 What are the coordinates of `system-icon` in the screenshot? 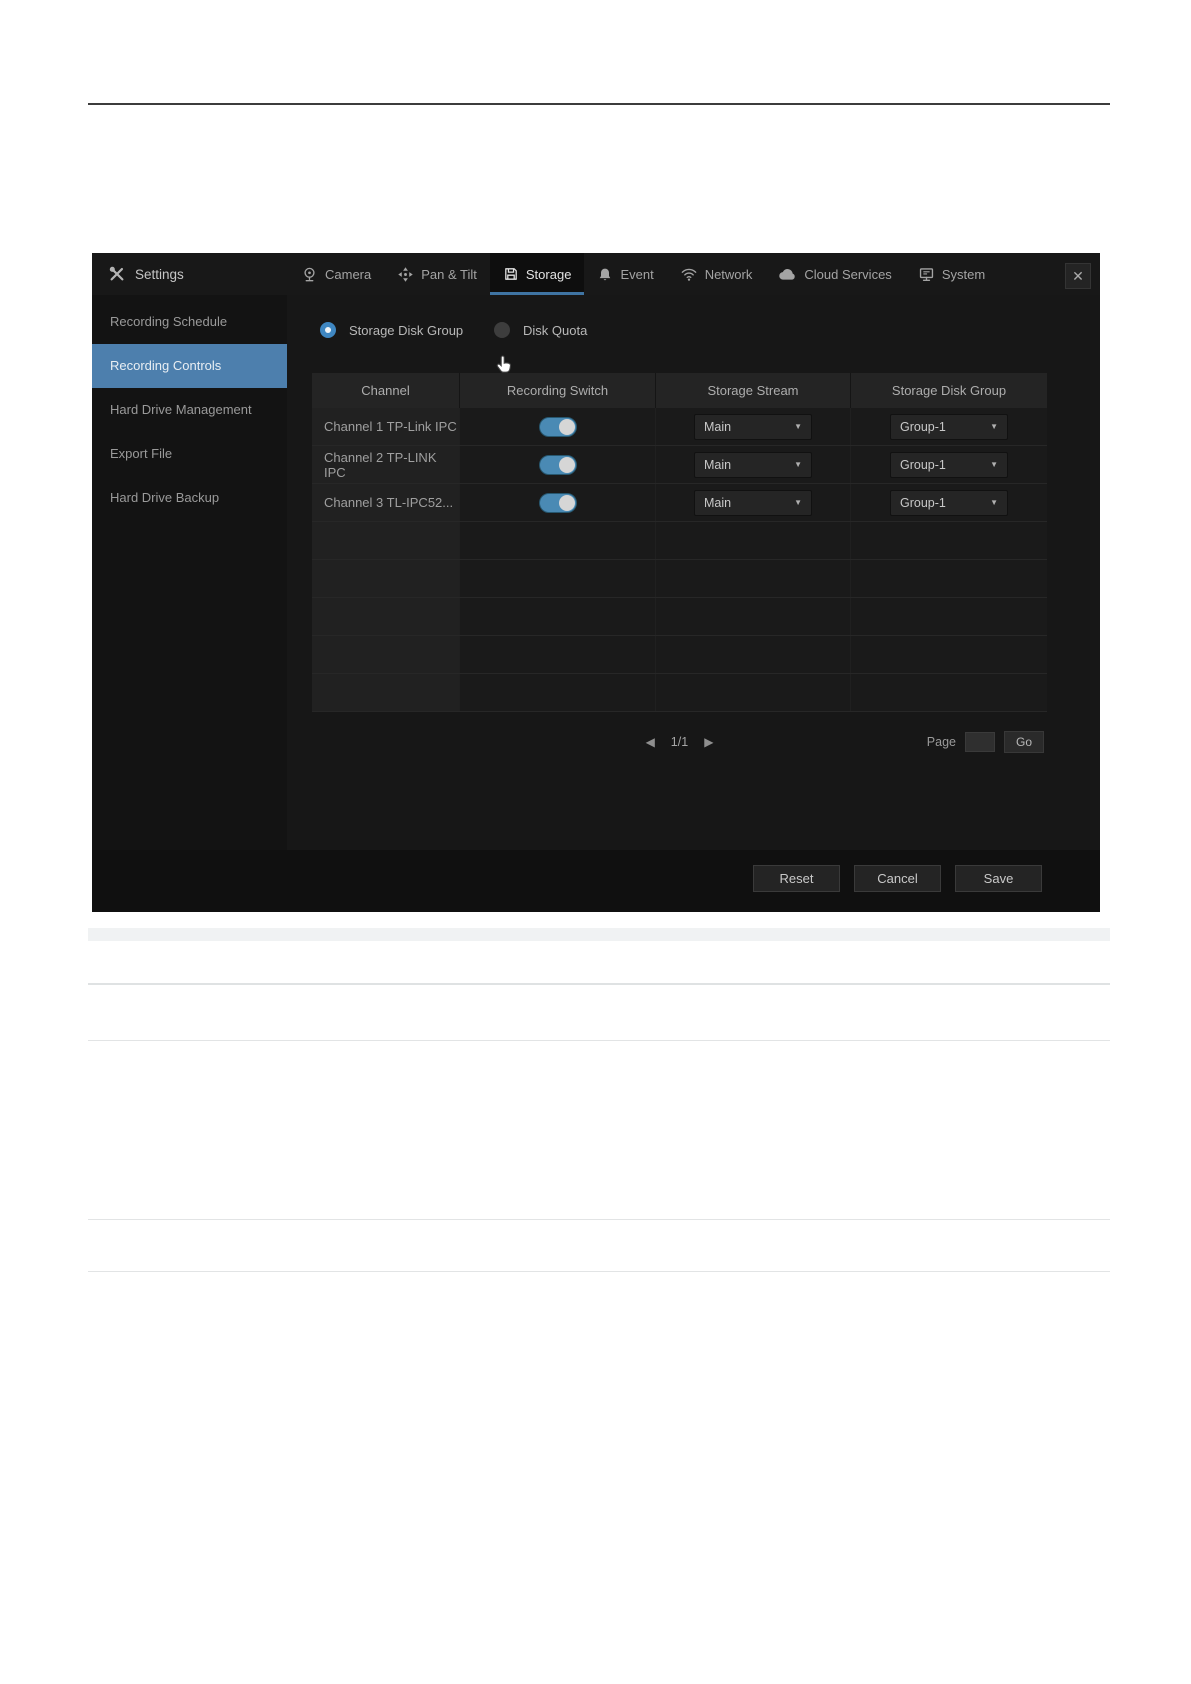 It's located at (926, 274).